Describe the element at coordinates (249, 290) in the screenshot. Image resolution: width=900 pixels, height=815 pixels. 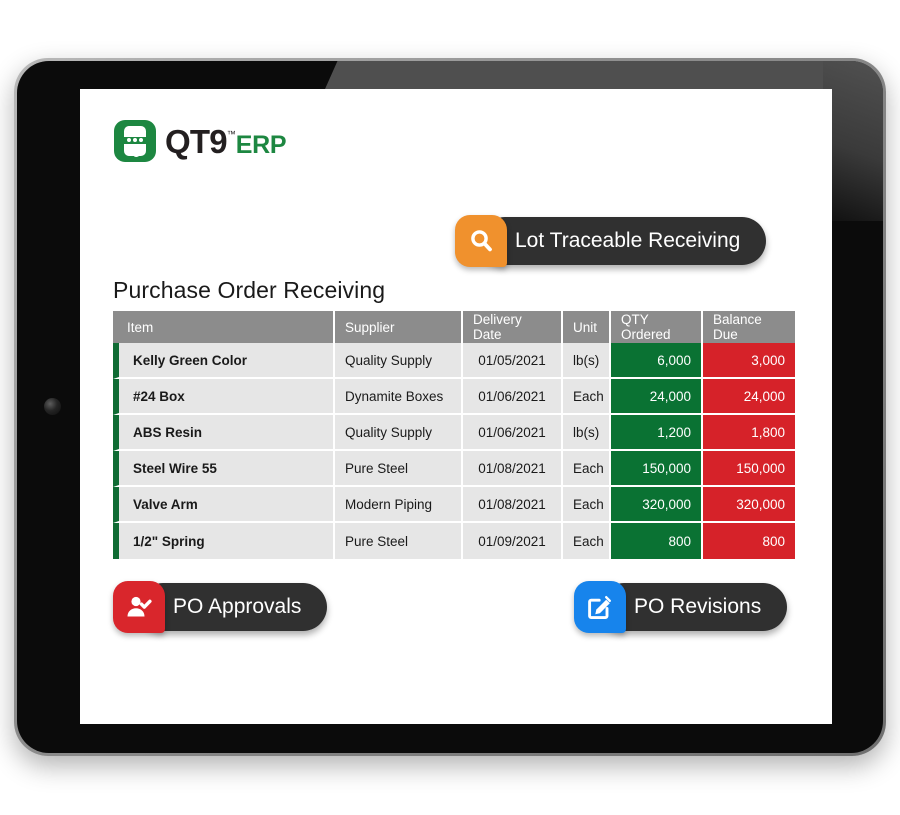
I see `page-title: Purchase Order Receiving` at that location.